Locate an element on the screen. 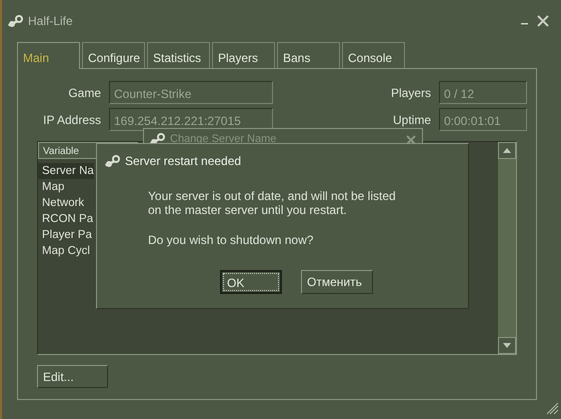 This screenshot has height=419, width=561. question-text: Do you wish to shutdown now? is located at coordinates (231, 240).